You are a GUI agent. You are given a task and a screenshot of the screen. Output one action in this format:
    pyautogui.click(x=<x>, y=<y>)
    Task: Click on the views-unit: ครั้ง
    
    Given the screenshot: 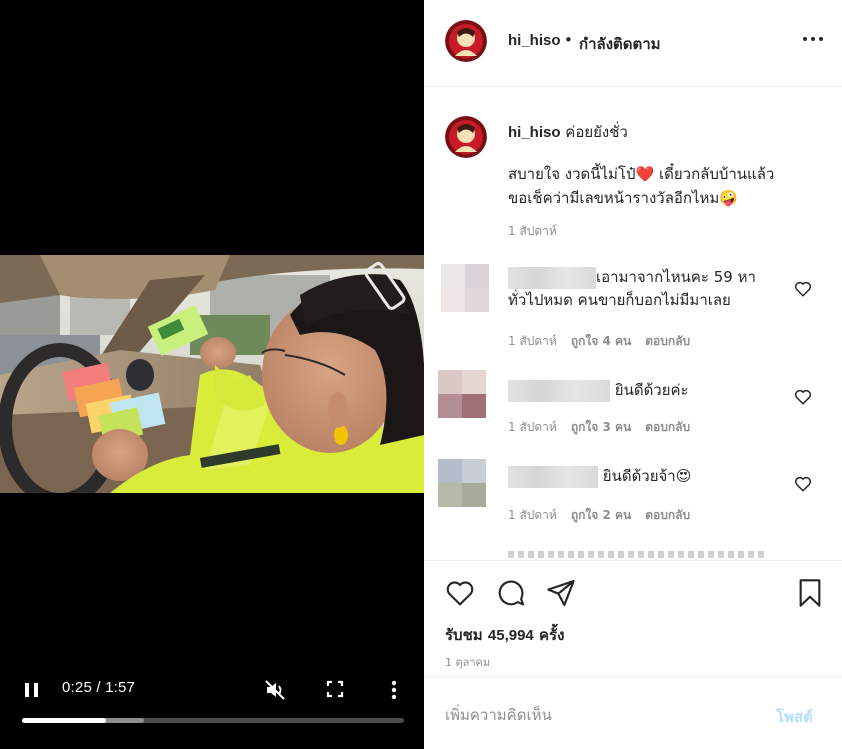 What is the action you would take?
    pyautogui.click(x=552, y=635)
    